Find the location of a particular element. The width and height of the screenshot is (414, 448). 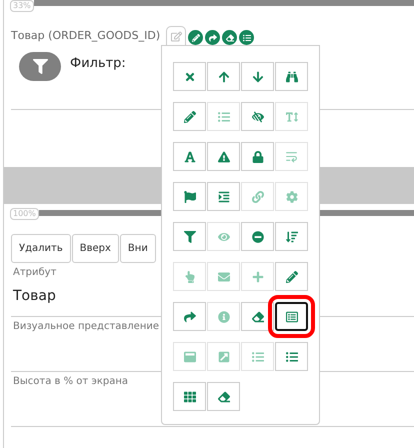

action-button: Удалить is located at coordinates (41, 248).